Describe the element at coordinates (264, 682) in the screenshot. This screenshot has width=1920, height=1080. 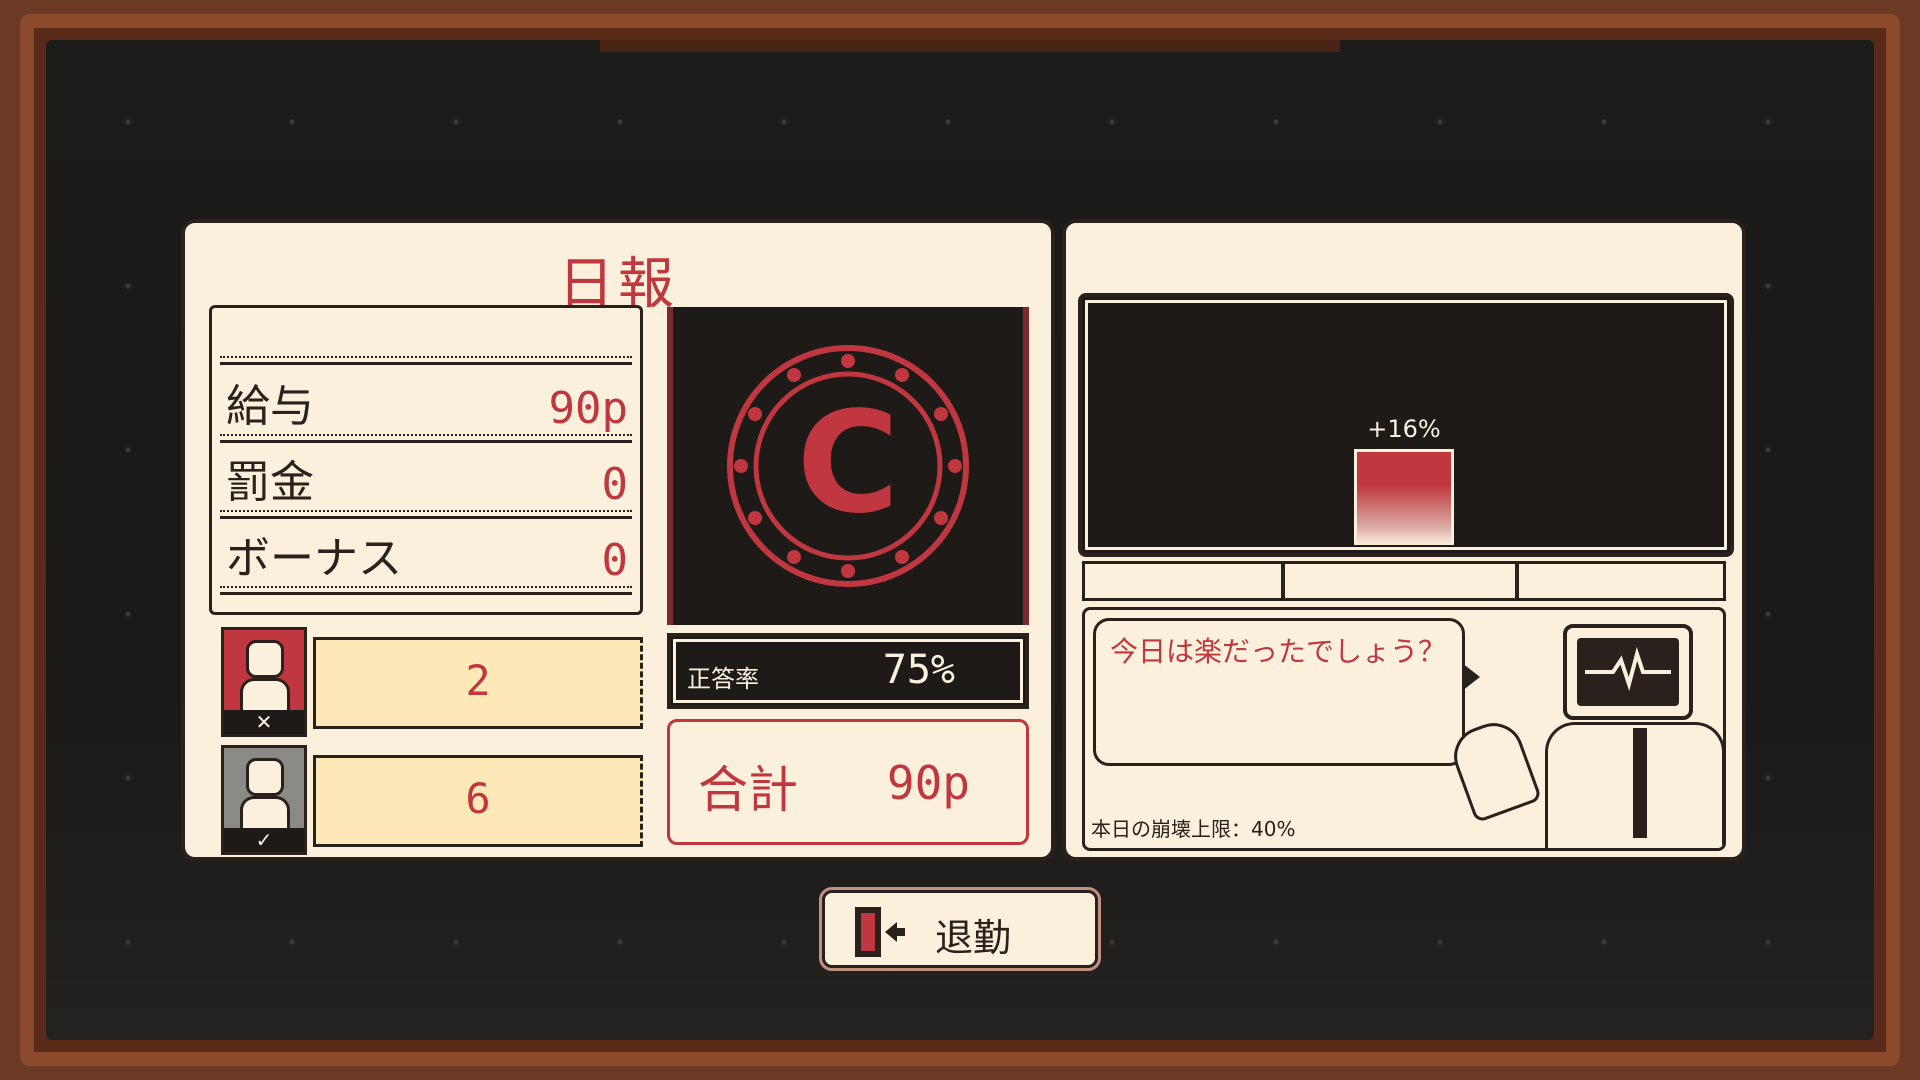
I see `wrong-portrait-icon: ✕` at that location.